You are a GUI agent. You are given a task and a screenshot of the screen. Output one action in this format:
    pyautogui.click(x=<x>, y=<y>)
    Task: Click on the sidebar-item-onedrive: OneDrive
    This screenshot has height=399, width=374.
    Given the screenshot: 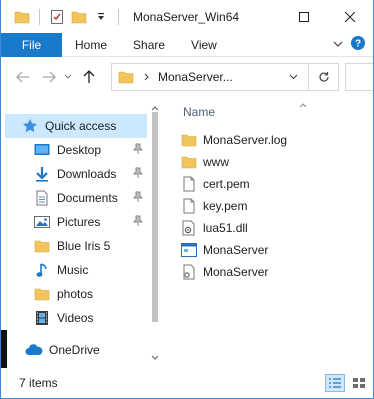 What is the action you would take?
    pyautogui.click(x=76, y=350)
    